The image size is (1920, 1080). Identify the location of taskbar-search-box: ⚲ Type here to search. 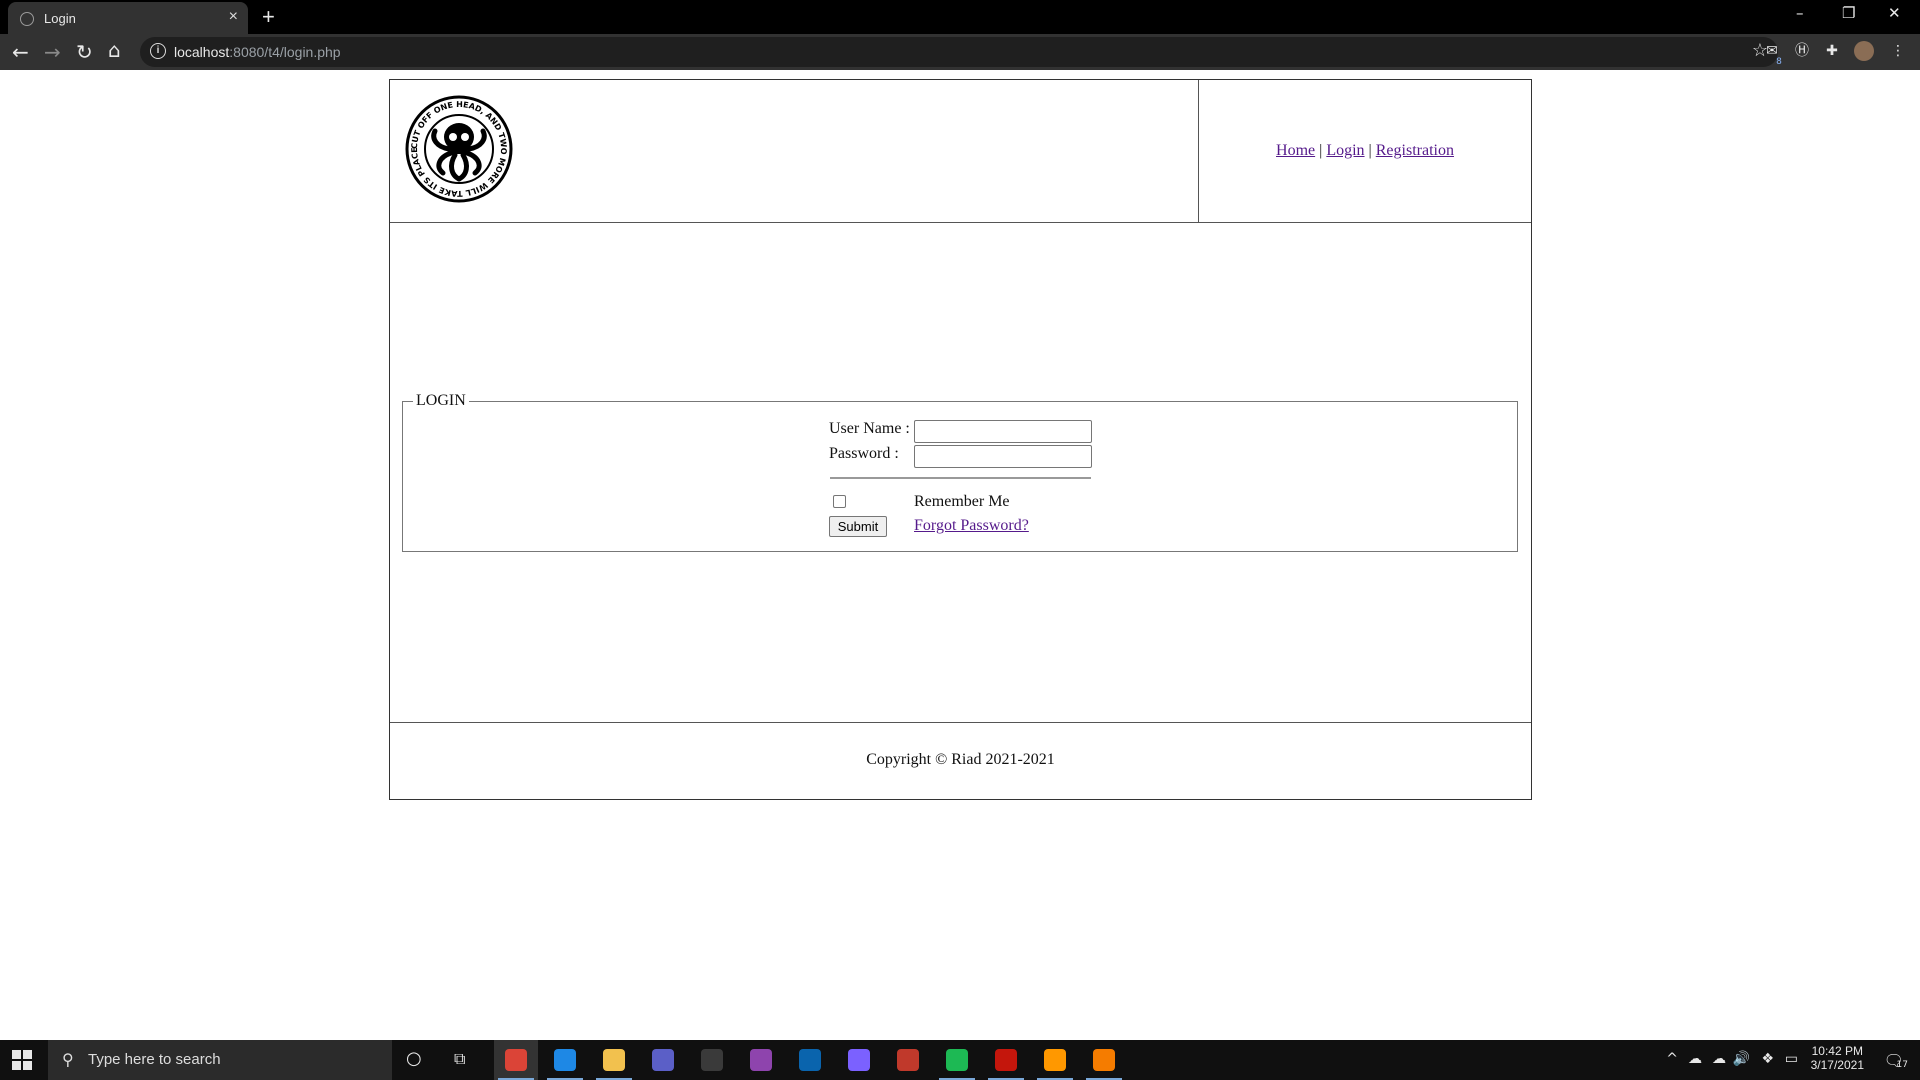
(220, 1060).